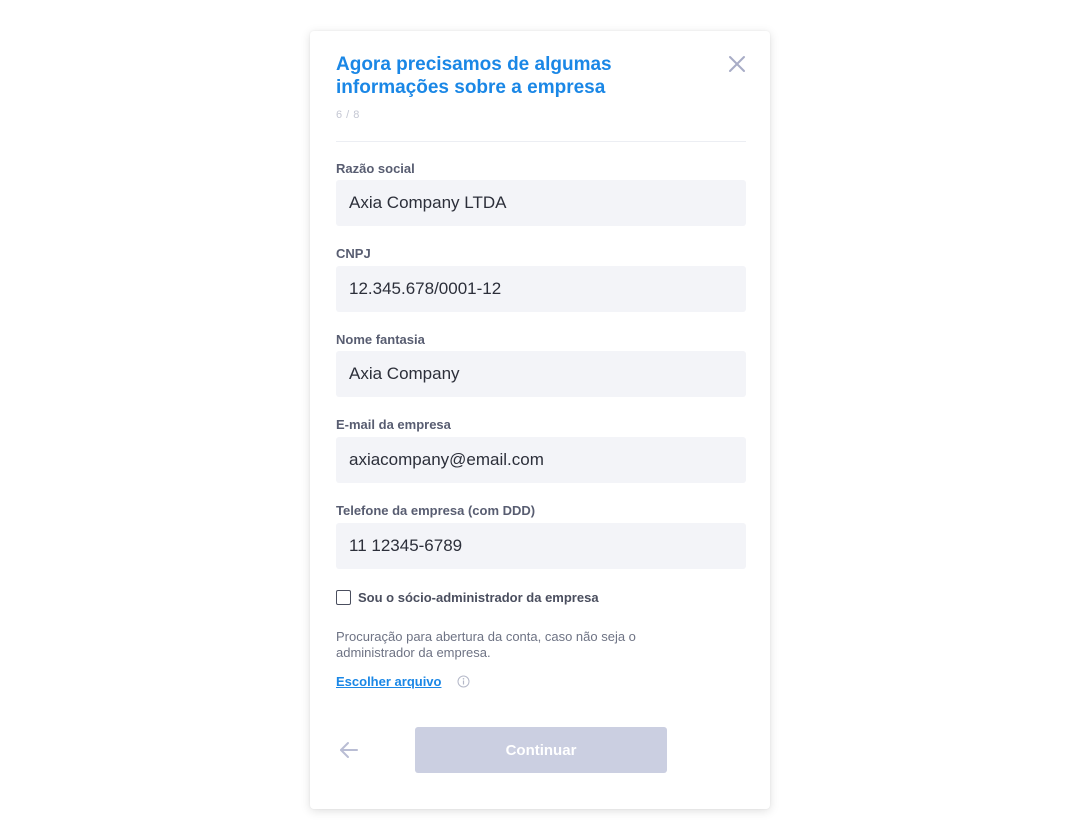  What do you see at coordinates (541, 141) in the screenshot?
I see `divider` at bounding box center [541, 141].